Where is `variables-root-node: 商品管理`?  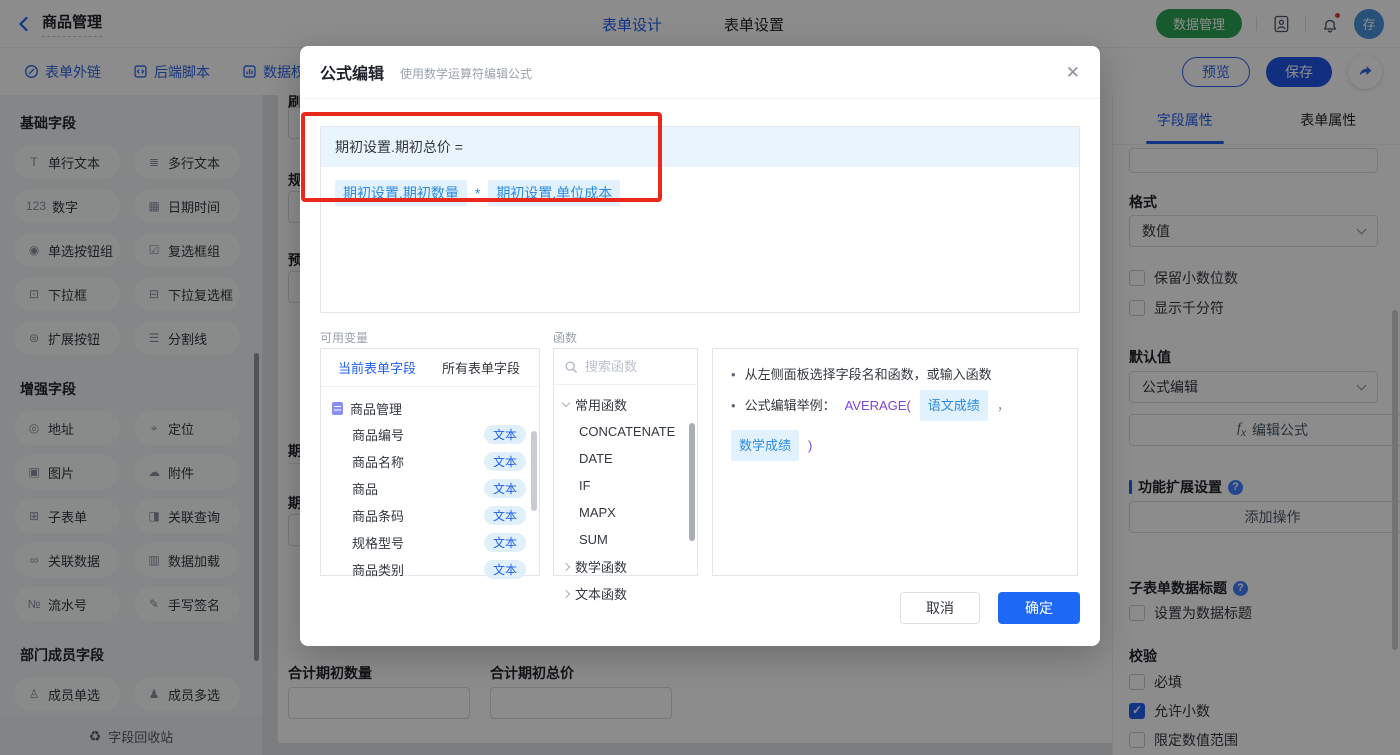
variables-root-node: 商品管理 is located at coordinates (430, 408).